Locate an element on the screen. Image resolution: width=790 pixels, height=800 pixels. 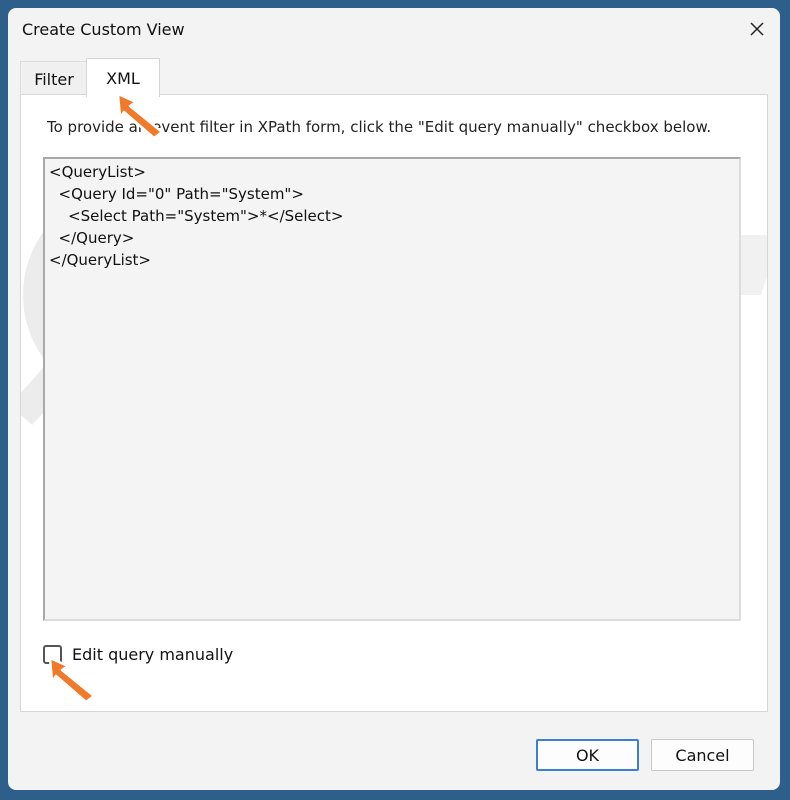
query-line: </QueryList> is located at coordinates (100, 260).